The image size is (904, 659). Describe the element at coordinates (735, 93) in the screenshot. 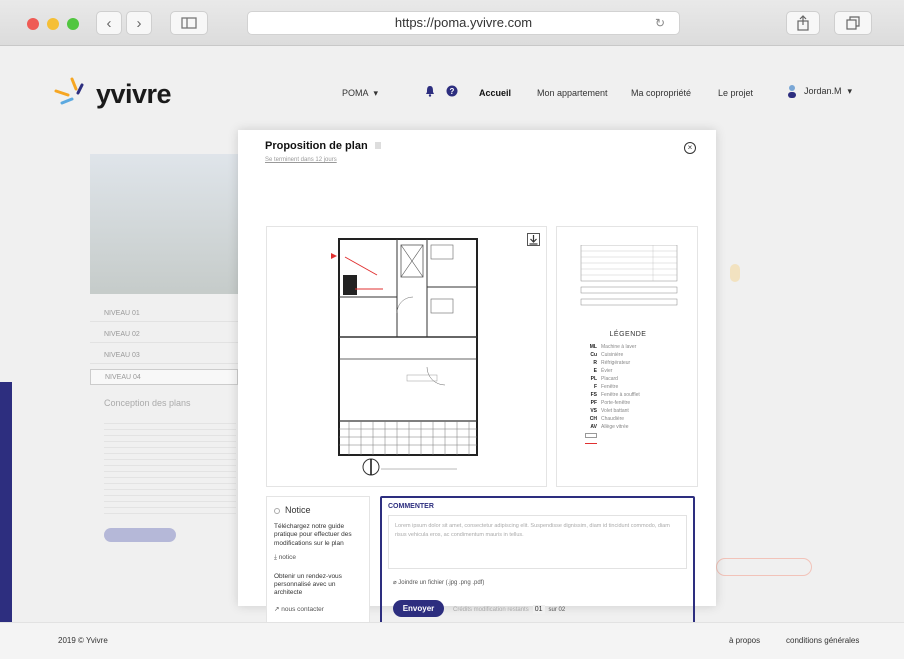

I see `nav-le-projet: Le projet` at that location.